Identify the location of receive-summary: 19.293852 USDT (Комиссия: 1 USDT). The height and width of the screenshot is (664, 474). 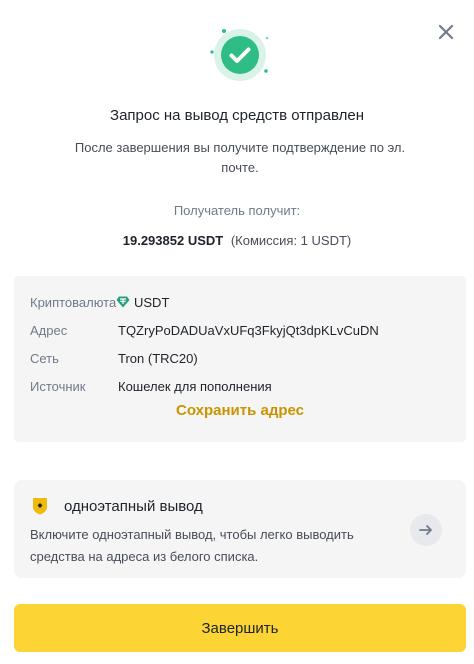
(237, 240).